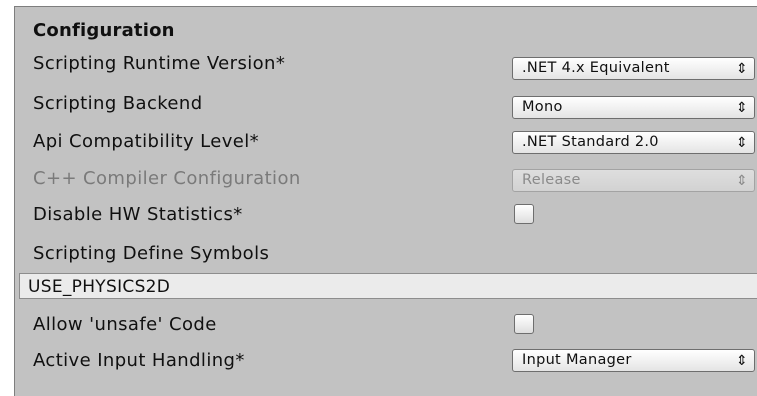 The image size is (757, 396). Describe the element at coordinates (524, 214) in the screenshot. I see `disable-hw-statistics-checkbox` at that location.